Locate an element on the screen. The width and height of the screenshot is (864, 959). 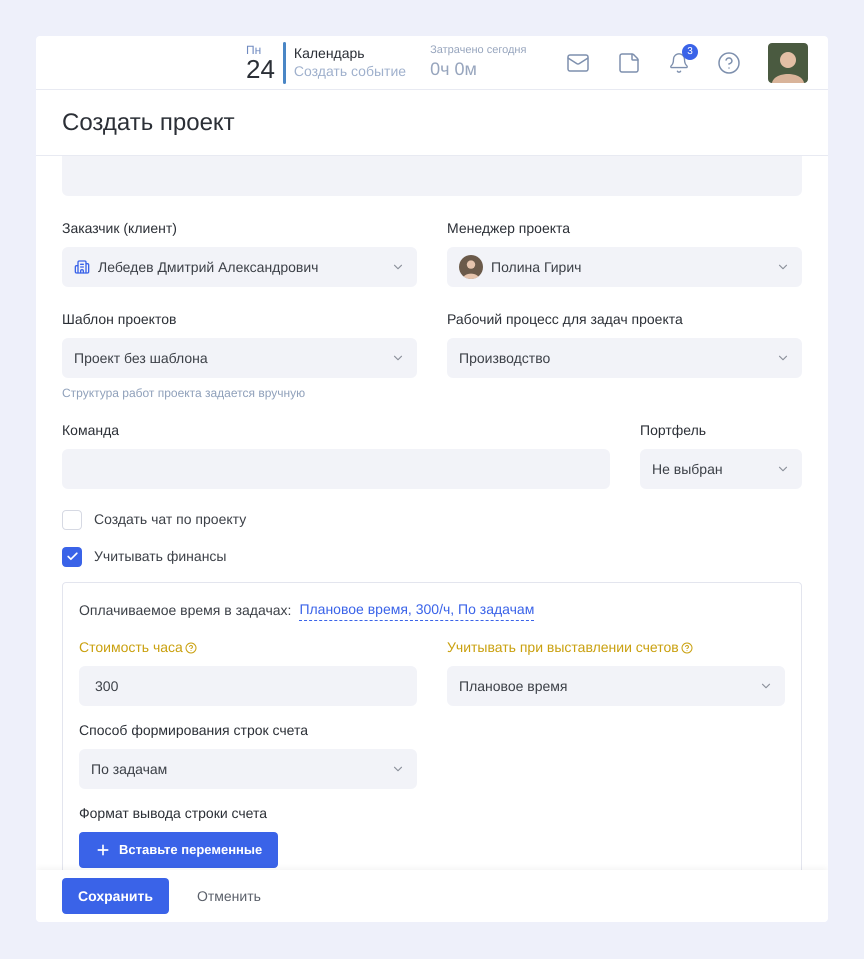
field-label: Менеджер проекта is located at coordinates (509, 228).